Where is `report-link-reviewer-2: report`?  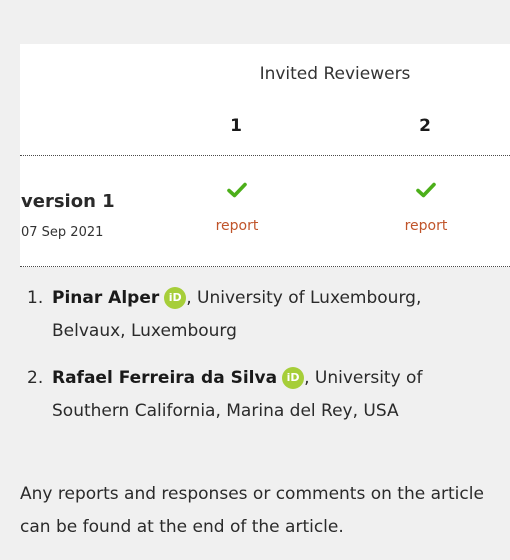
report-link-reviewer-2: report is located at coordinates (426, 226).